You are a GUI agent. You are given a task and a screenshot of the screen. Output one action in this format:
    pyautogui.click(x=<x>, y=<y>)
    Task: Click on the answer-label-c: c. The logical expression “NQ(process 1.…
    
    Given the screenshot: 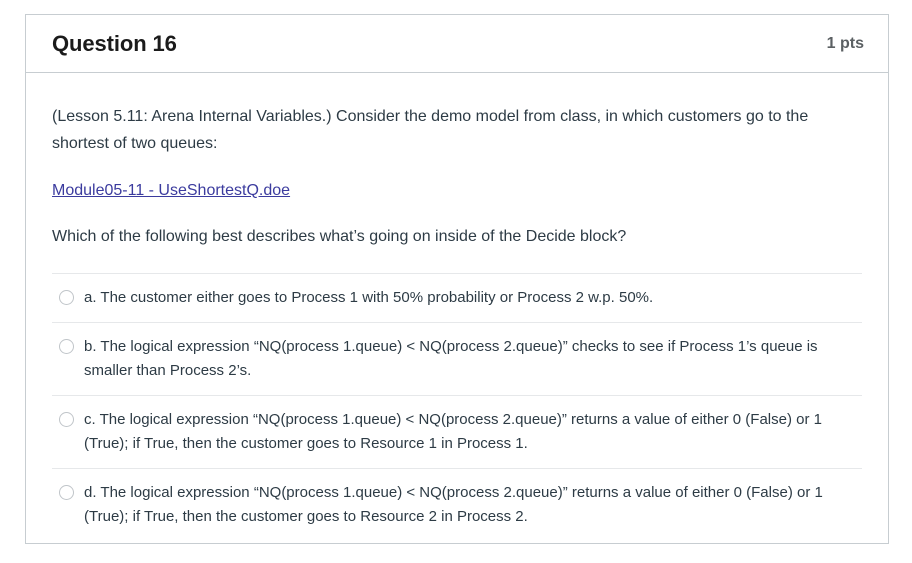 What is the action you would take?
    pyautogui.click(x=453, y=431)
    